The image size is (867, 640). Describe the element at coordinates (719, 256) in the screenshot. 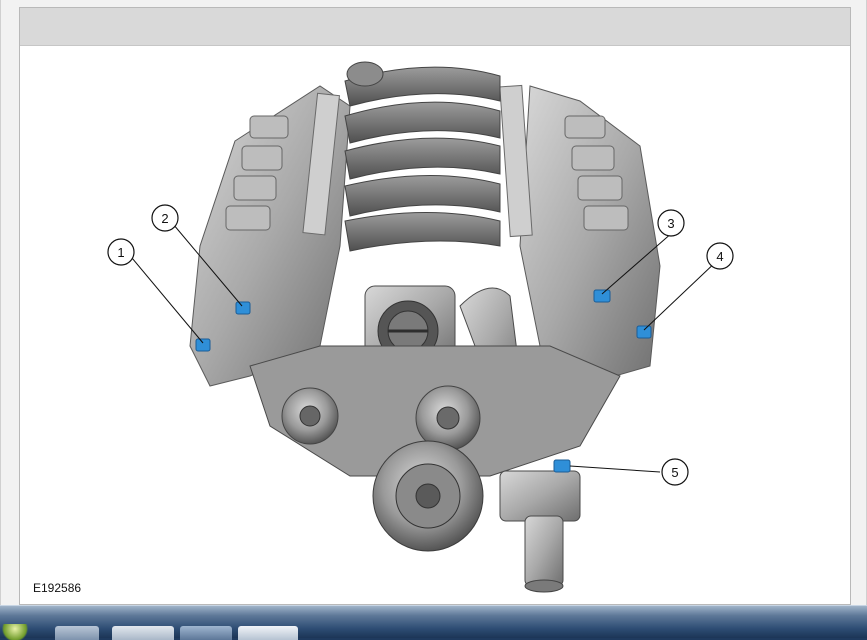

I see `callout-label-4: 4` at that location.